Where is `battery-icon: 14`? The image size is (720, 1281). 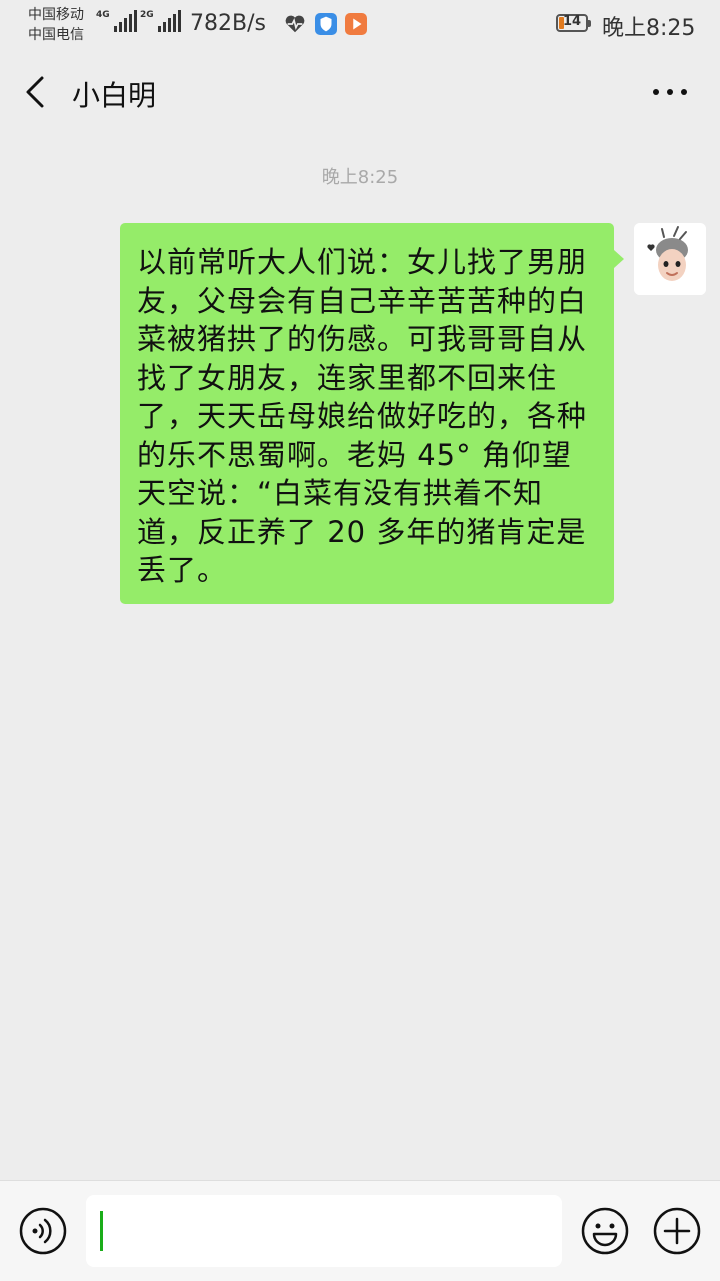 battery-icon: 14 is located at coordinates (573, 23).